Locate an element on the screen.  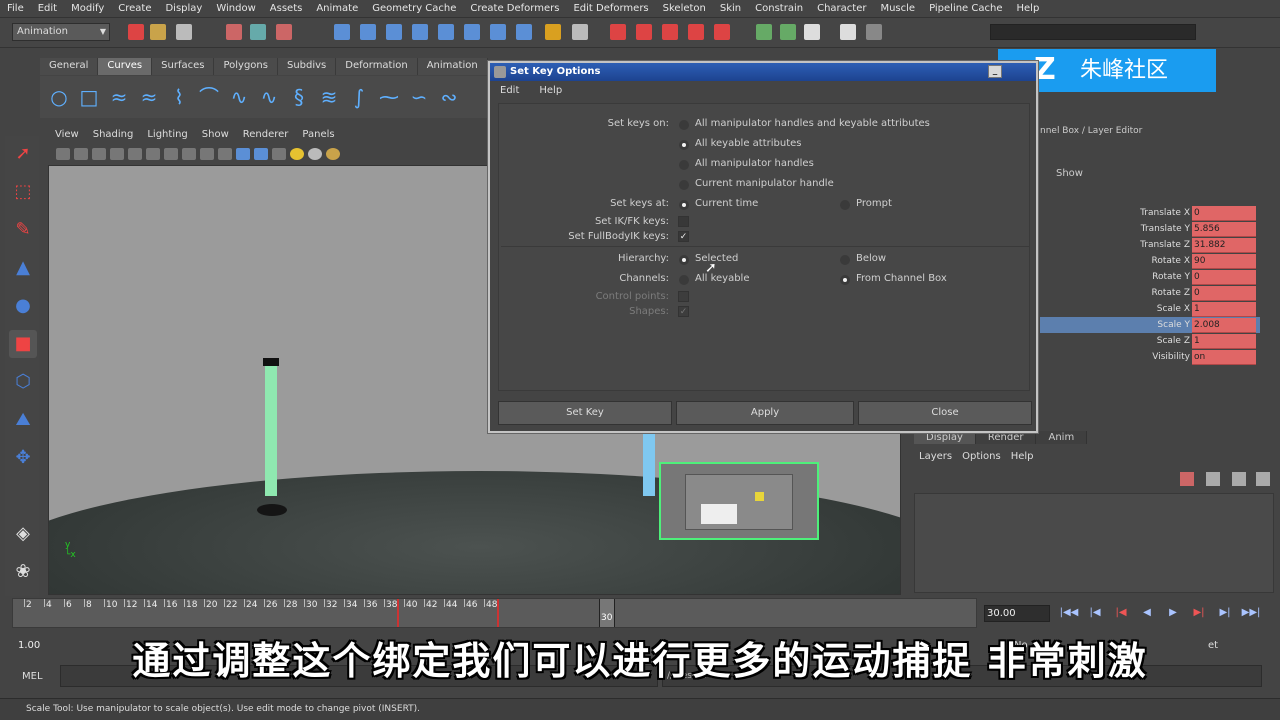
go-to-end-icon: ▶▶| is located at coordinates (1251, 613).